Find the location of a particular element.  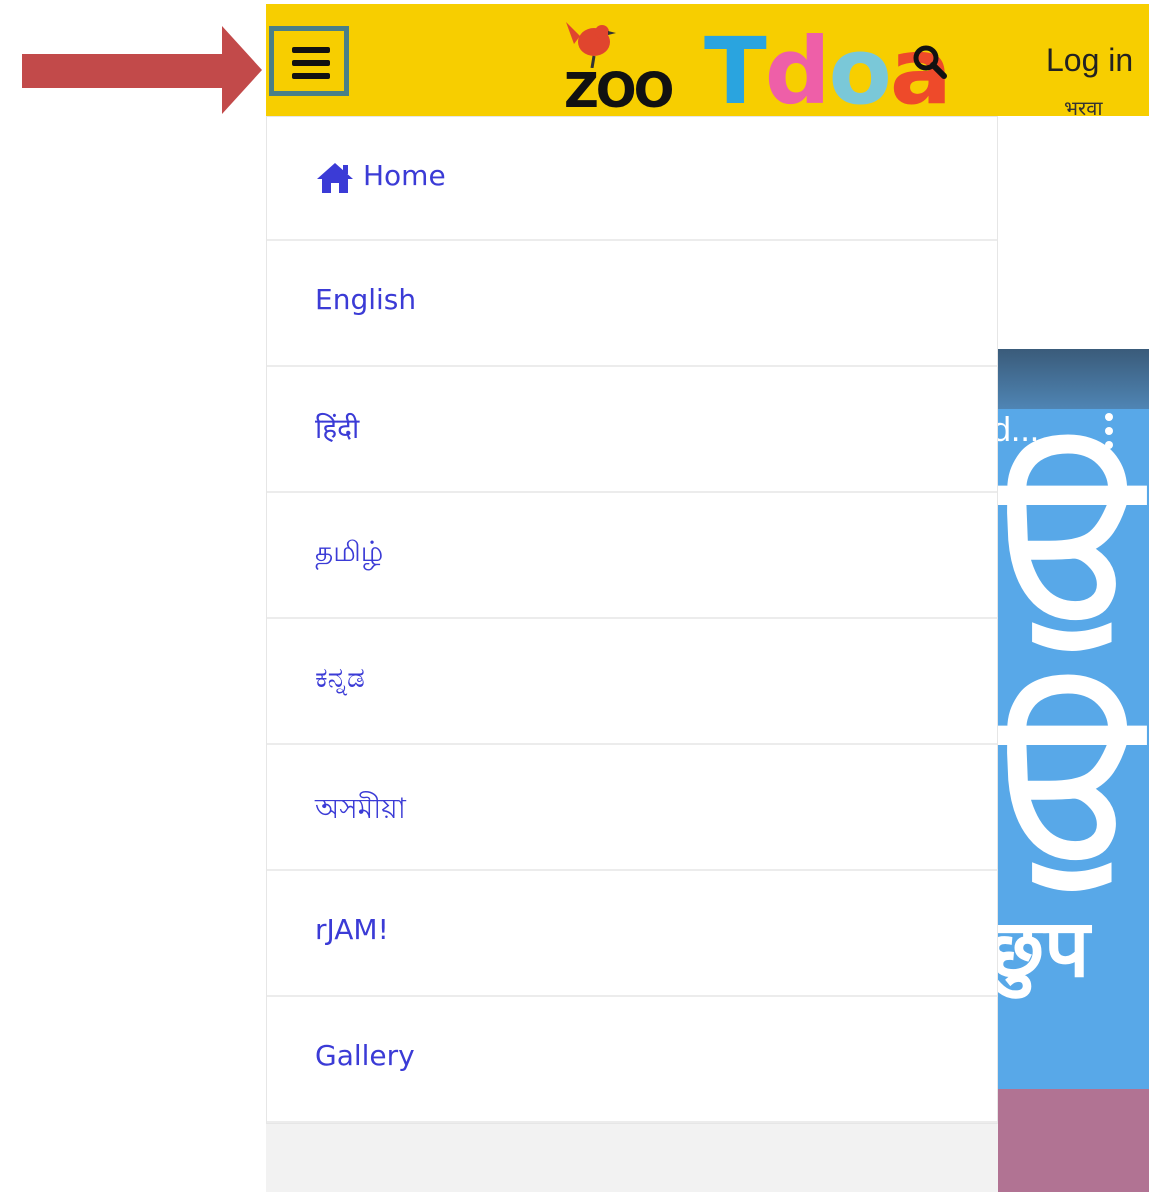

video-art-text: छुप is located at coordinates (1044, 948).